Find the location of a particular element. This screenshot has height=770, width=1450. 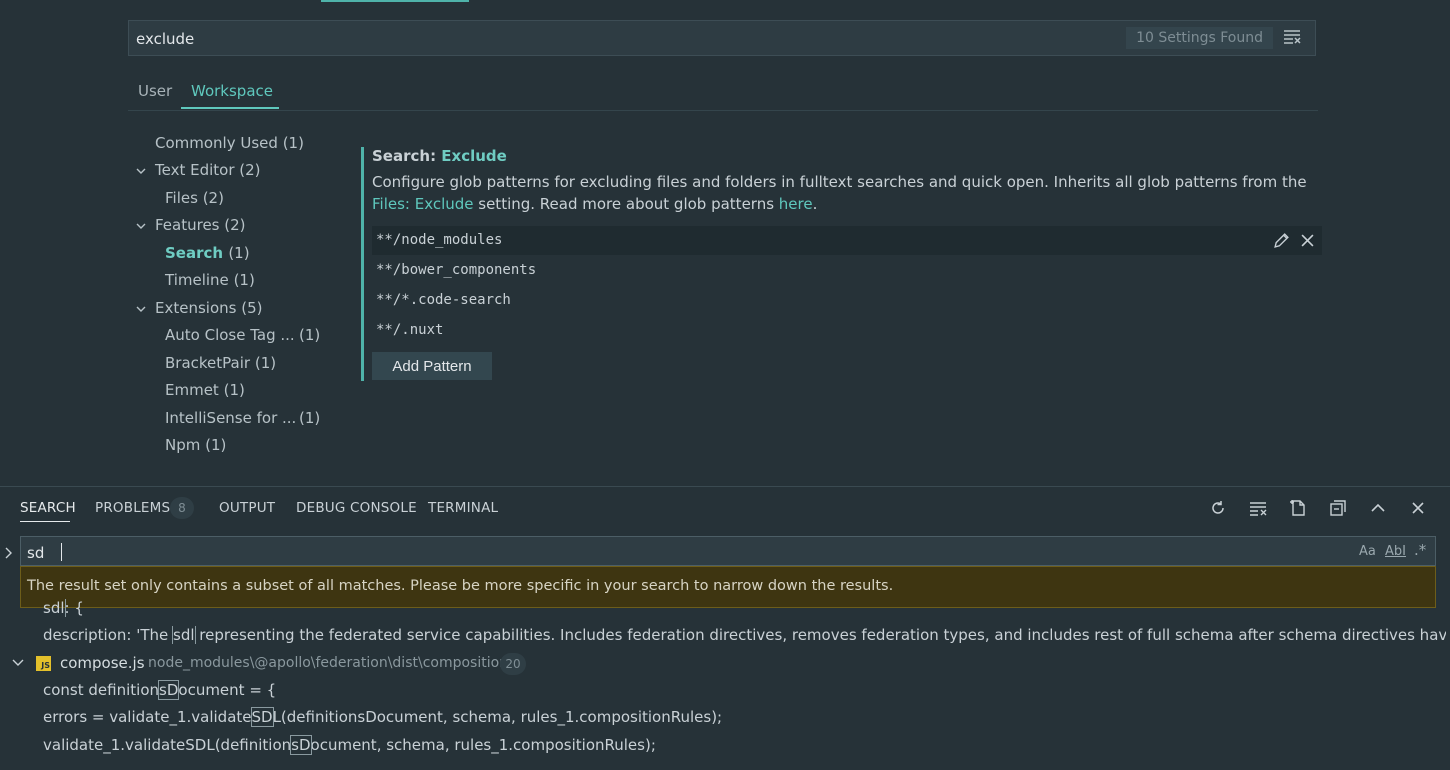

toc-item-bracketpair: BracketPair (1) is located at coordinates (220, 363).